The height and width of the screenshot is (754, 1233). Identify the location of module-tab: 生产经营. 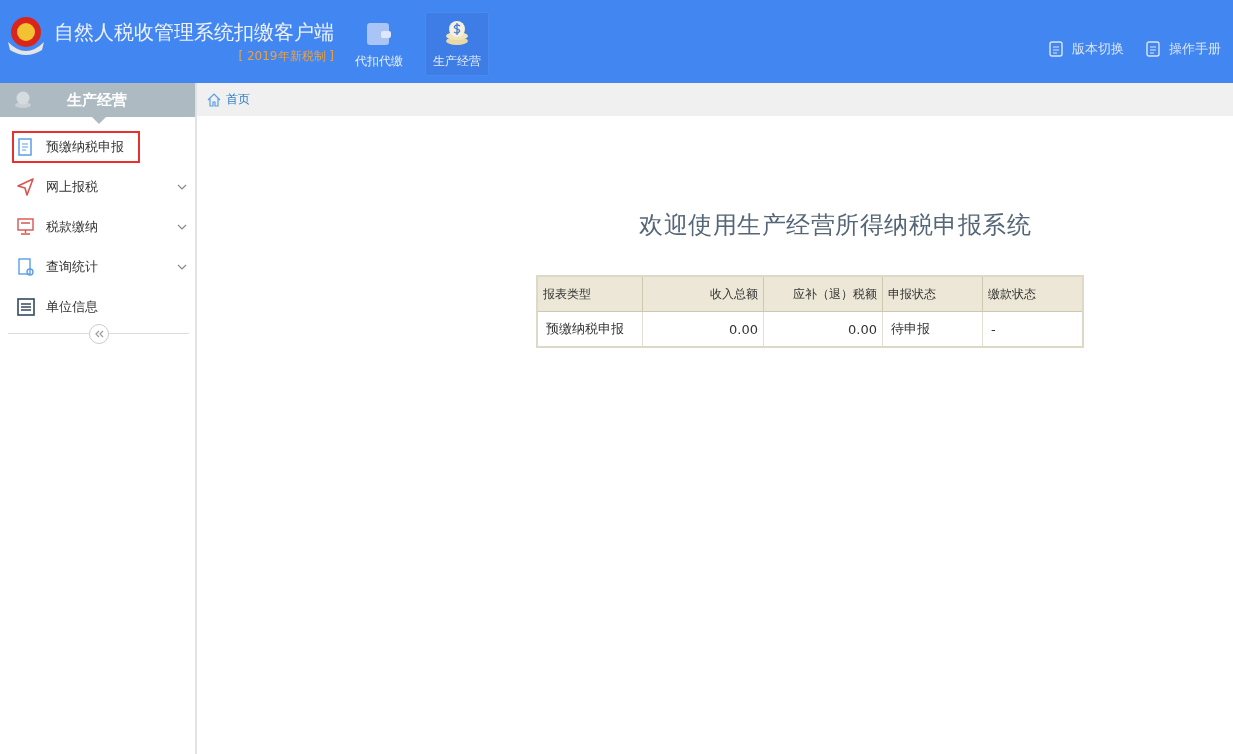
(457, 44).